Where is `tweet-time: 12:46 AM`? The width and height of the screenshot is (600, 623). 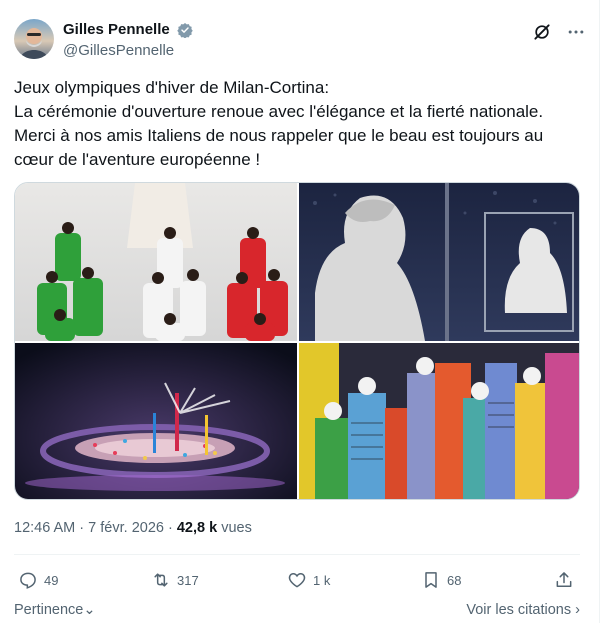
tweet-time: 12:46 AM is located at coordinates (44, 528).